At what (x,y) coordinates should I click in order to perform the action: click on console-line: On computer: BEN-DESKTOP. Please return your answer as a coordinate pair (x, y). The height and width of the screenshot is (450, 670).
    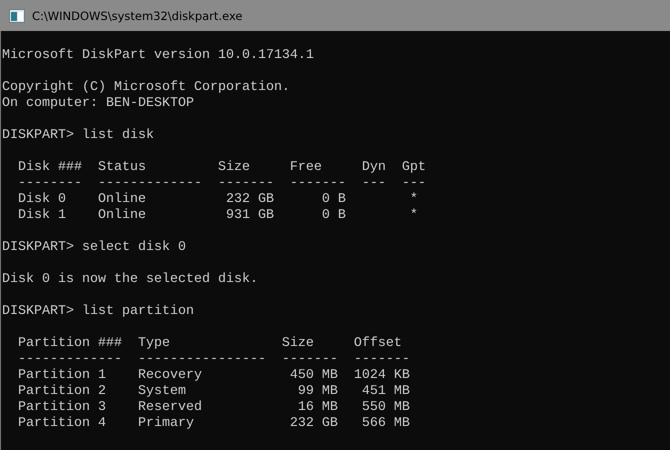
    Looking at the image, I should click on (98, 104).